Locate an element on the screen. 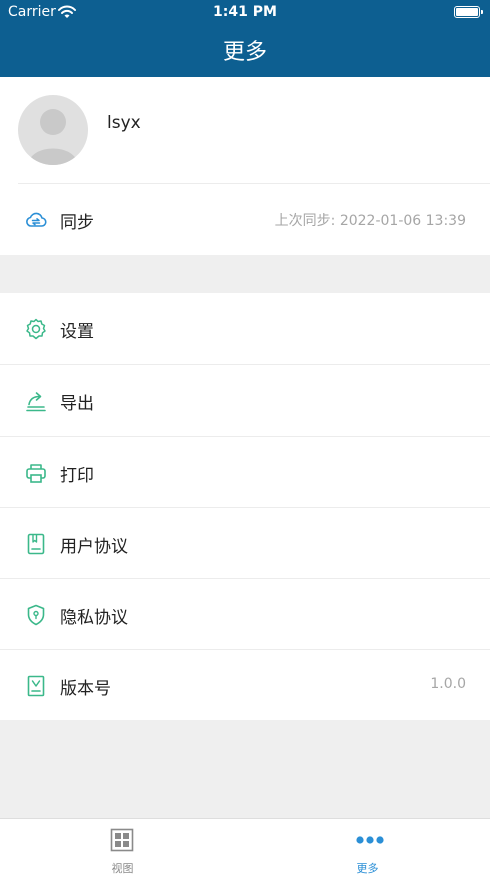 This screenshot has width=490, height=876. avatar-placeholder-icon is located at coordinates (53, 137).